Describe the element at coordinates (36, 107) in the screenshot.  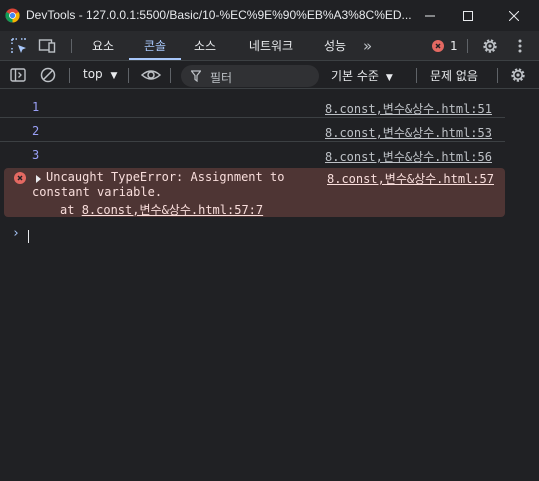
I see `log-message: 1` at that location.